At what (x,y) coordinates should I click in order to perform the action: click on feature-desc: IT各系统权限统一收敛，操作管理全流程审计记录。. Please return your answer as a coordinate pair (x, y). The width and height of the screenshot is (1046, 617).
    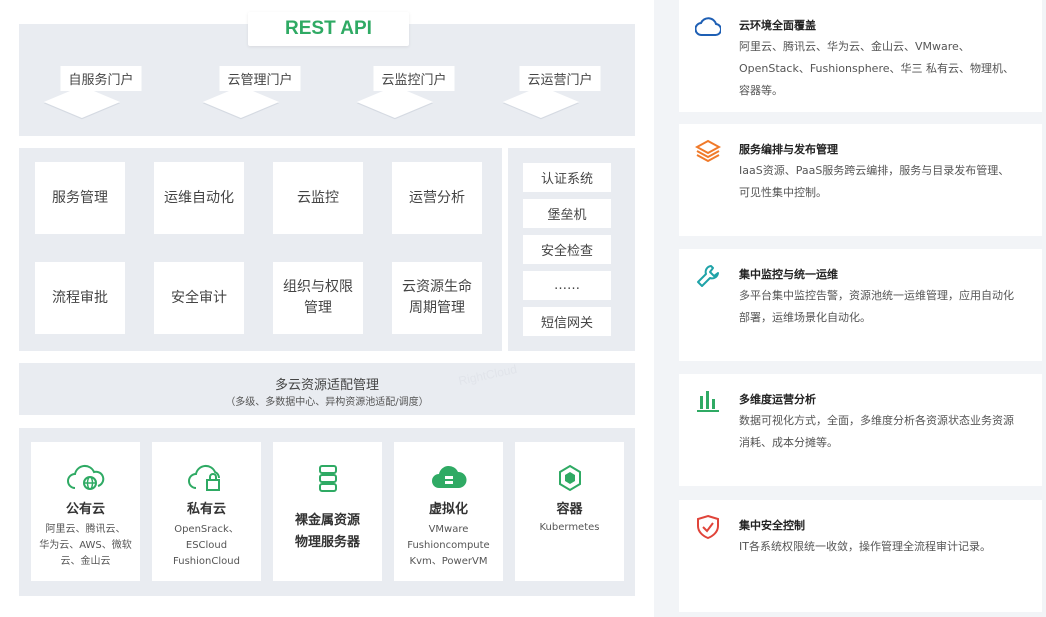
    Looking at the image, I should click on (865, 546).